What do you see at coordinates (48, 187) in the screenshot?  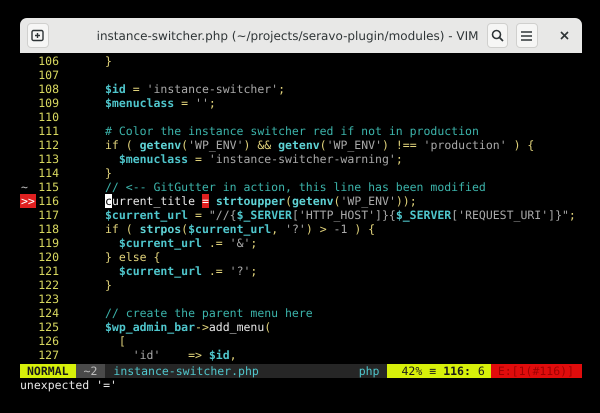 I see `line-number: 115` at bounding box center [48, 187].